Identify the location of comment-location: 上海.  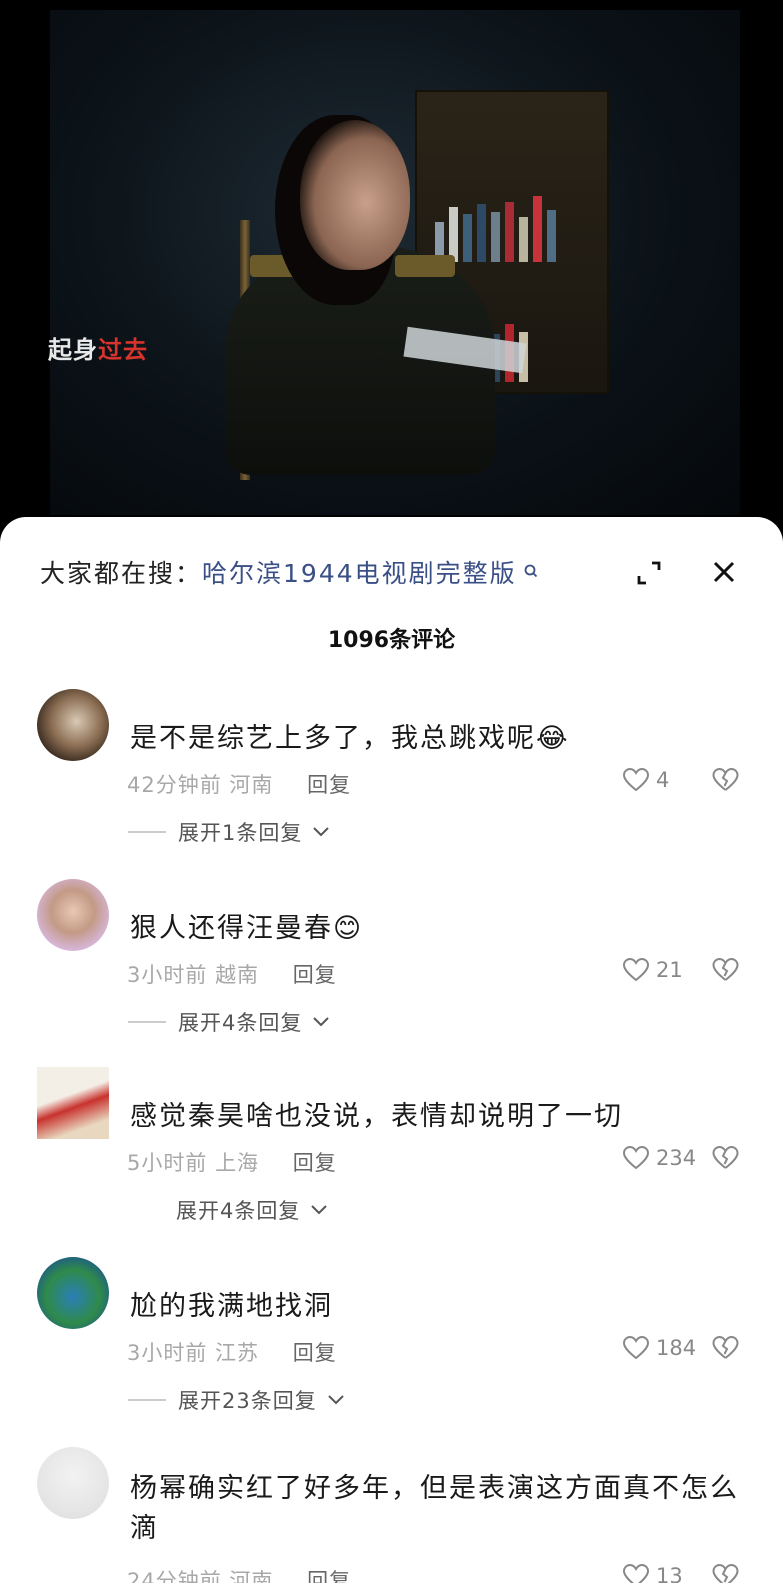
(237, 1163).